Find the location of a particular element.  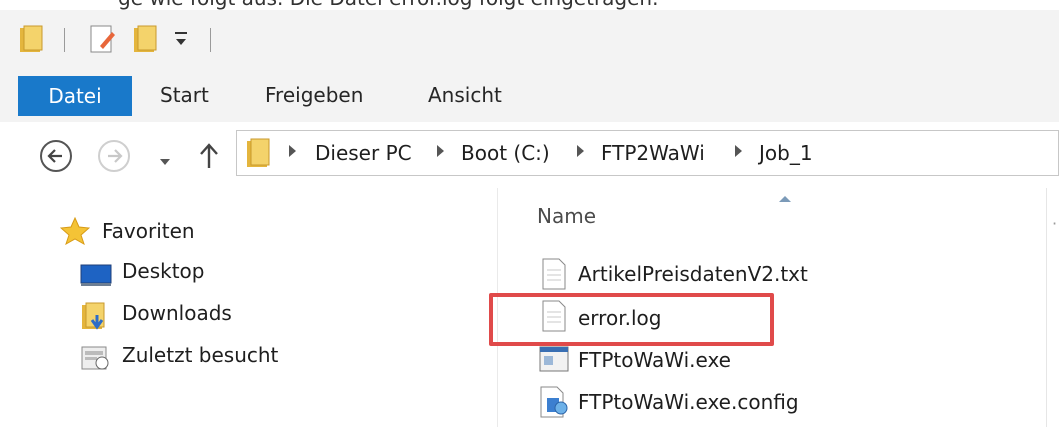

recent-places-icon is located at coordinates (96, 360).